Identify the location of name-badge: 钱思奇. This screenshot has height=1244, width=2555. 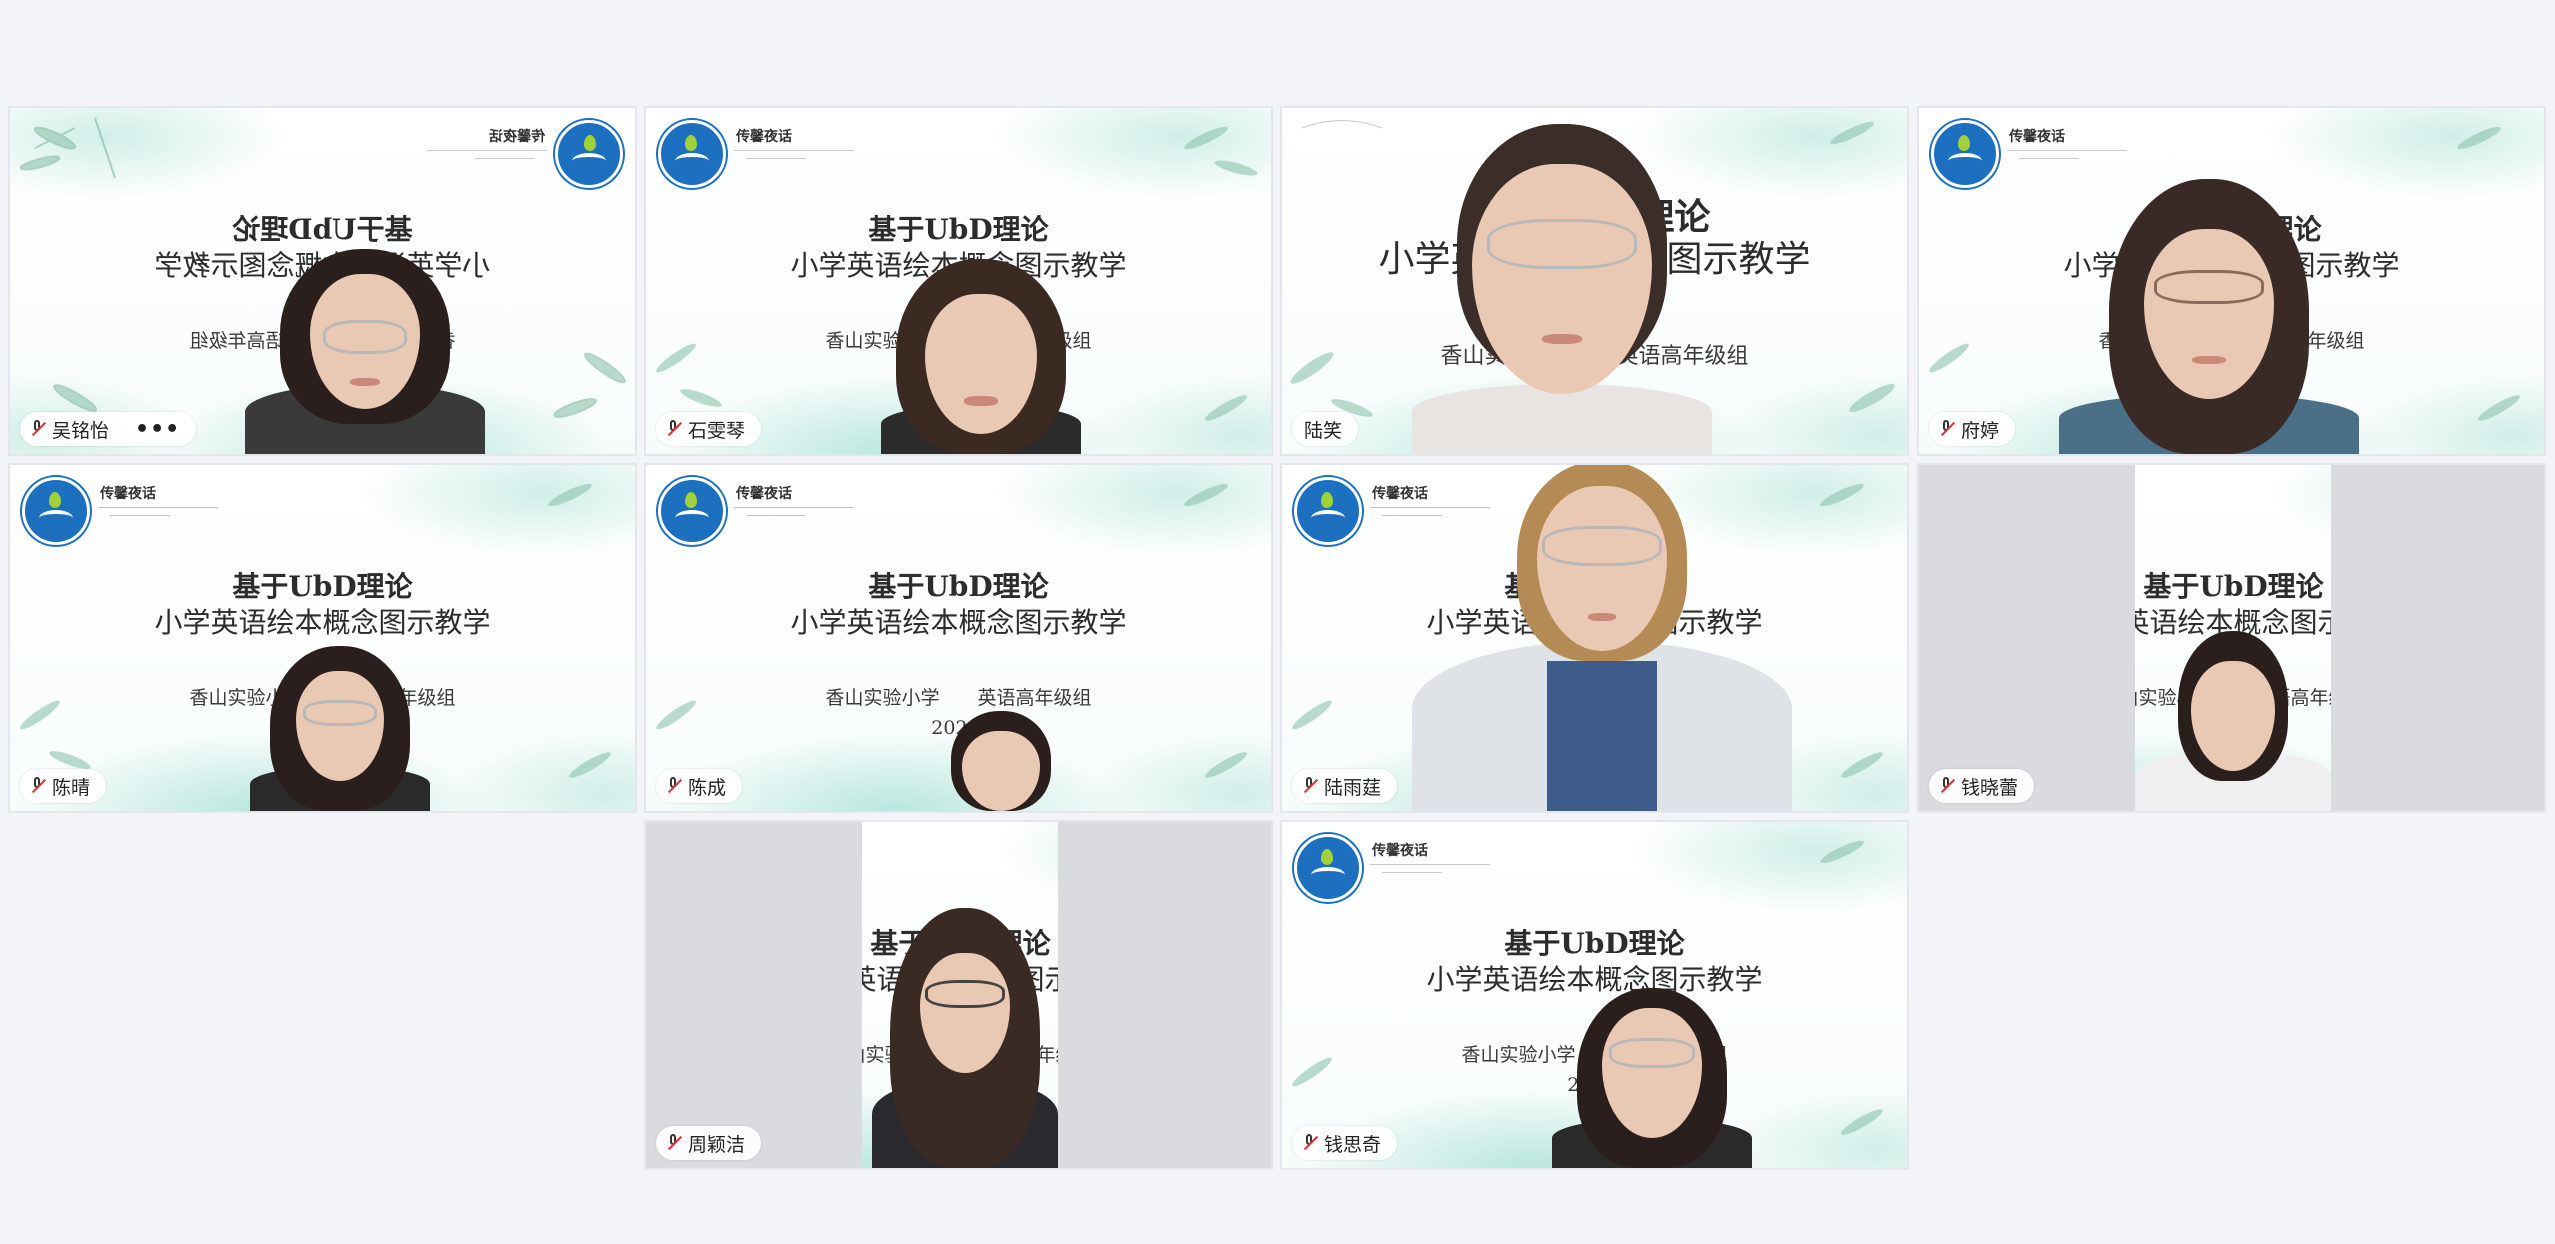
(1345, 1143).